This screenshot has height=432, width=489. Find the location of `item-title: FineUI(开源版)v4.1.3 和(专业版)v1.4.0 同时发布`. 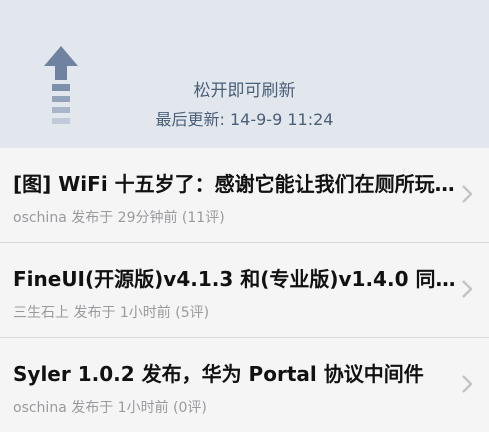

item-title: FineUI(开源版)v4.1.3 和(专业版)v1.4.0 同时发布 is located at coordinates (236, 279).